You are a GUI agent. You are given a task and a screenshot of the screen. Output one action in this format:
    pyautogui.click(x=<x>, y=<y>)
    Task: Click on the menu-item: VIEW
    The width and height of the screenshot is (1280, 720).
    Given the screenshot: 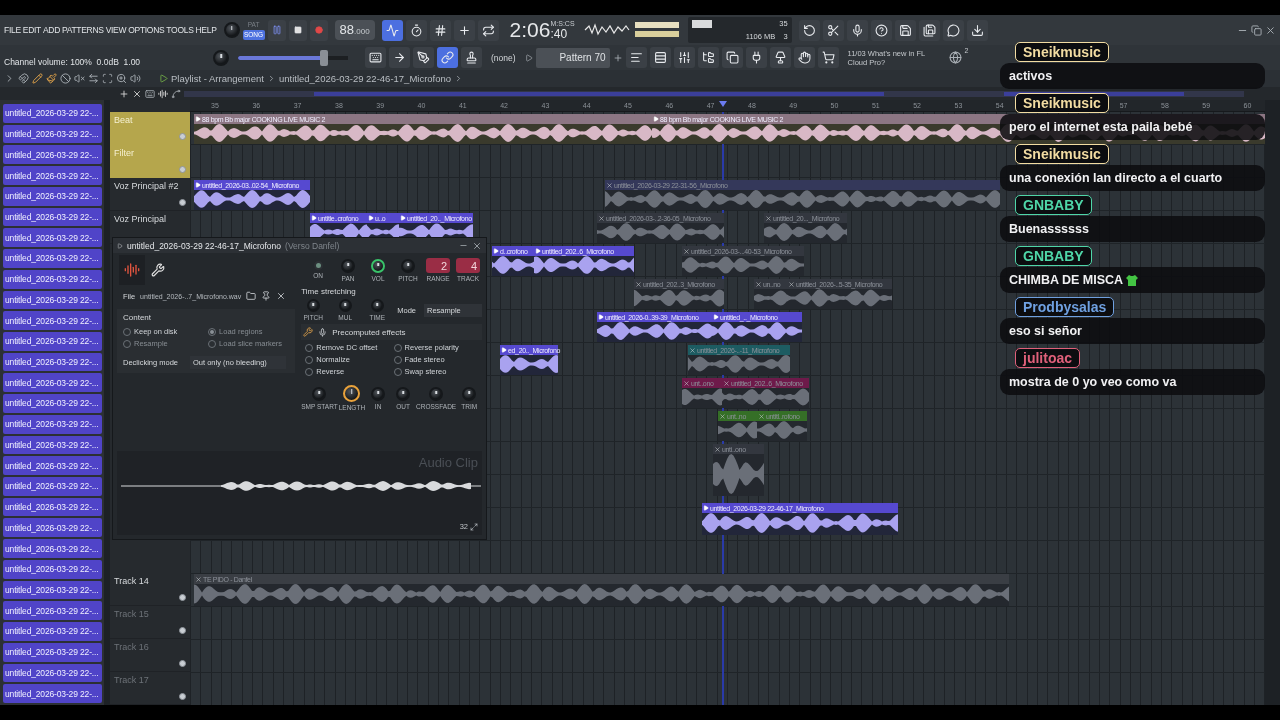 What is the action you would take?
    pyautogui.click(x=116, y=30)
    